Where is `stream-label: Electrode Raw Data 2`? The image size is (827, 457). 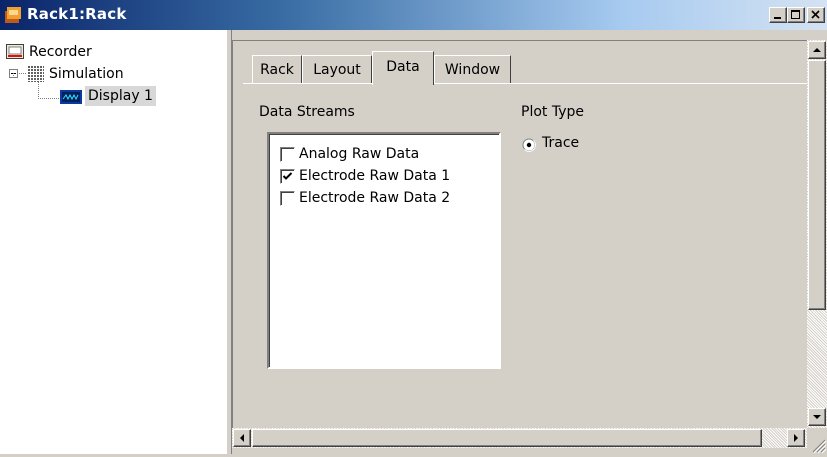
stream-label: Electrode Raw Data 2 is located at coordinates (375, 198).